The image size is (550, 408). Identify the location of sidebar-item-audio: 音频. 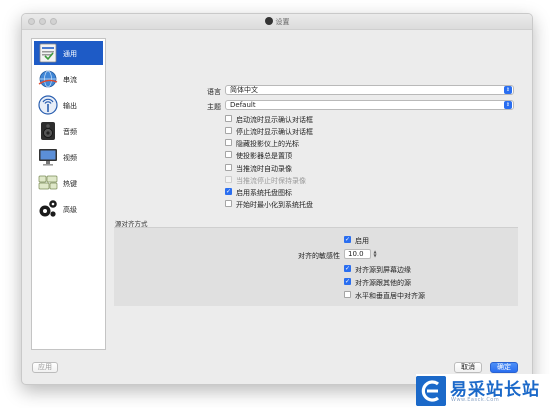
(68, 131).